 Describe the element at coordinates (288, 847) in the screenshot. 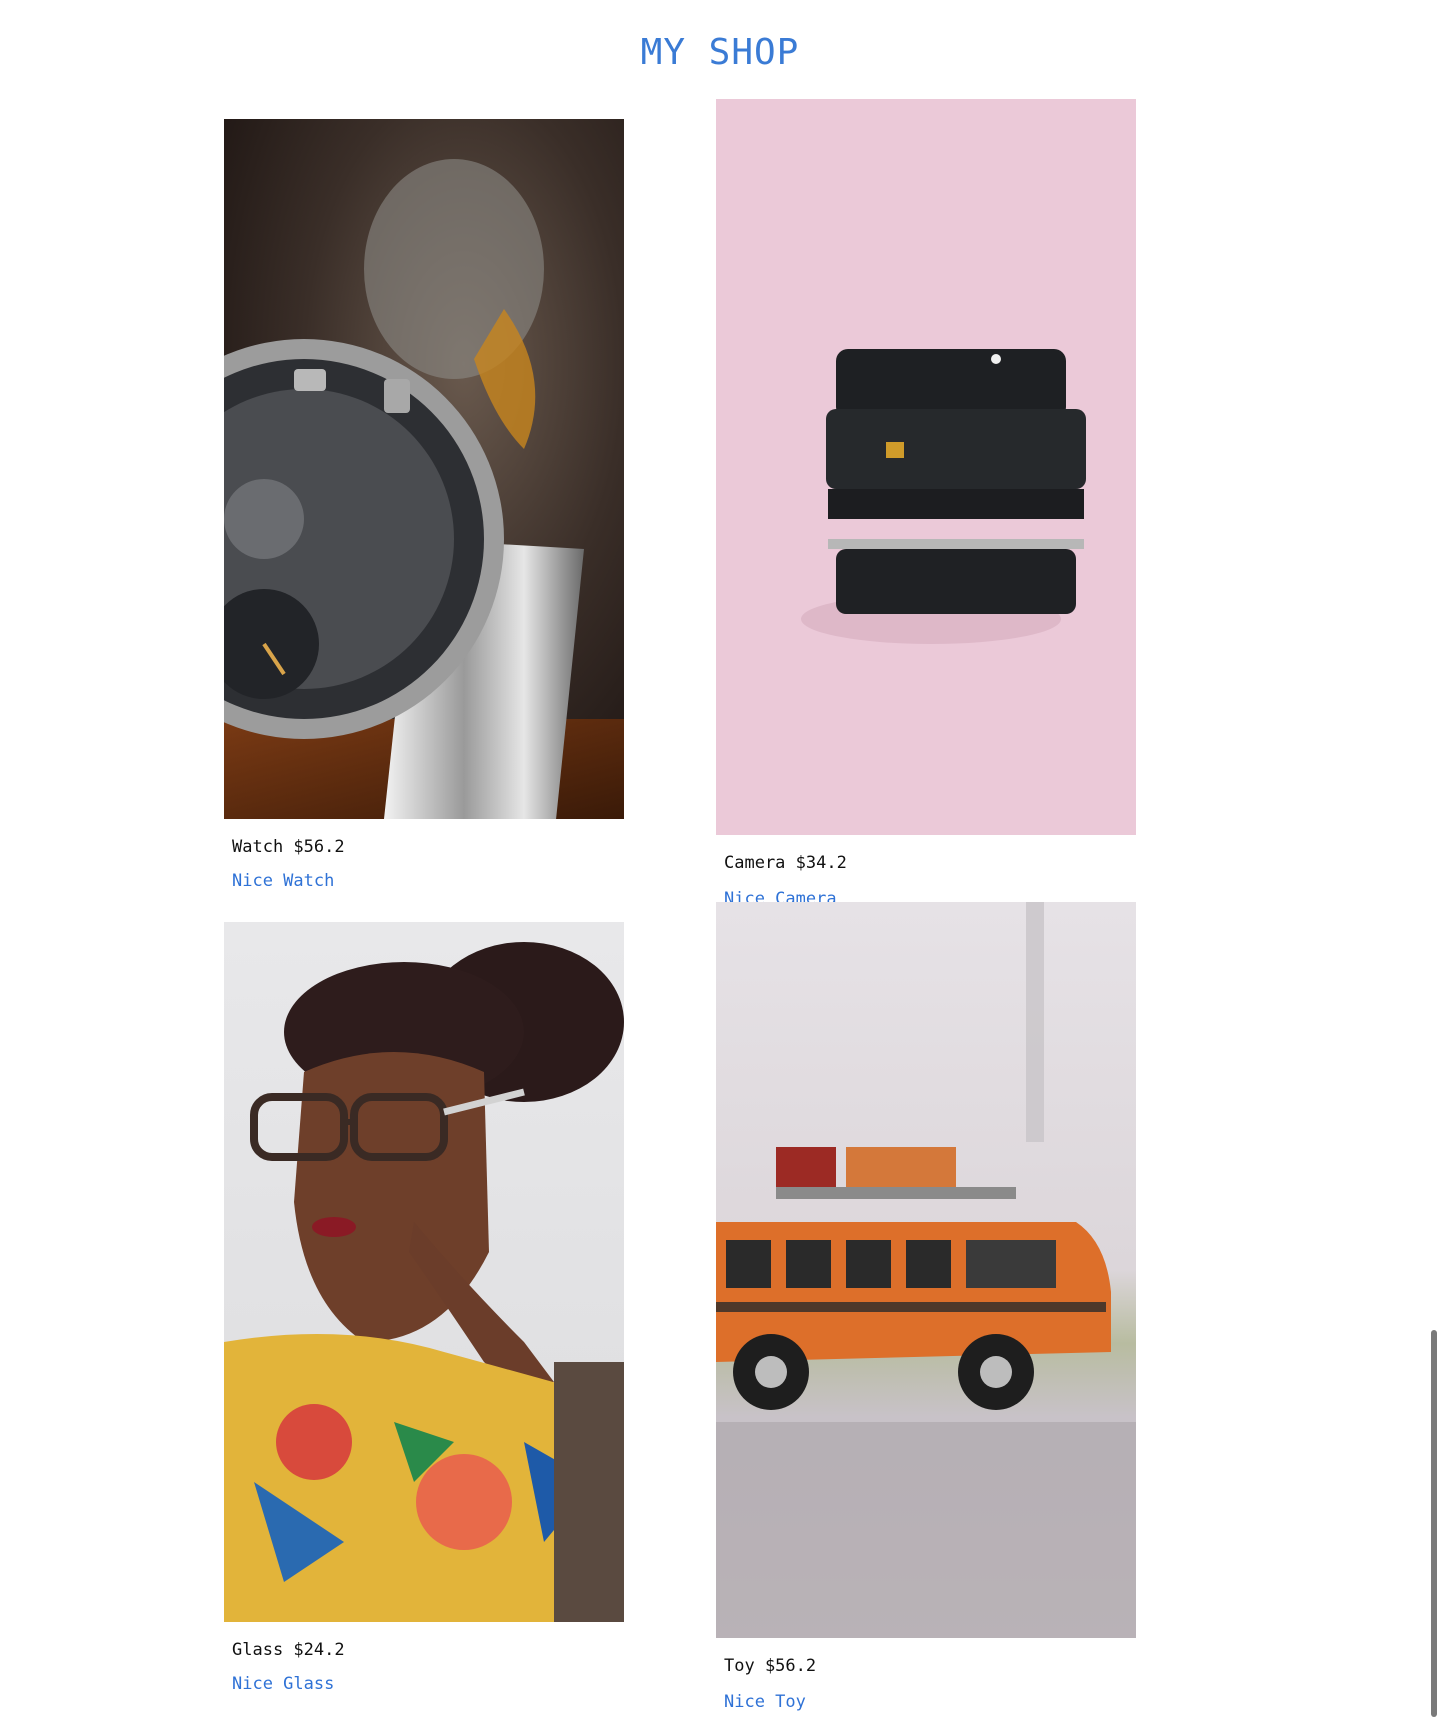

I see `product-price: Watch $56.2` at that location.